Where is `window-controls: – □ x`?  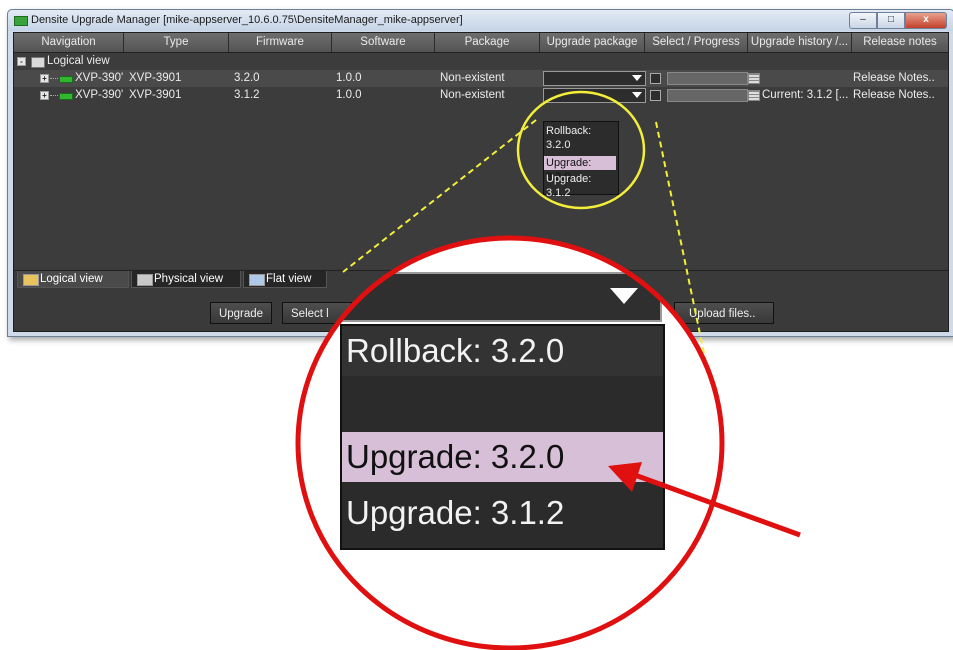
window-controls: – □ x is located at coordinates (898, 20).